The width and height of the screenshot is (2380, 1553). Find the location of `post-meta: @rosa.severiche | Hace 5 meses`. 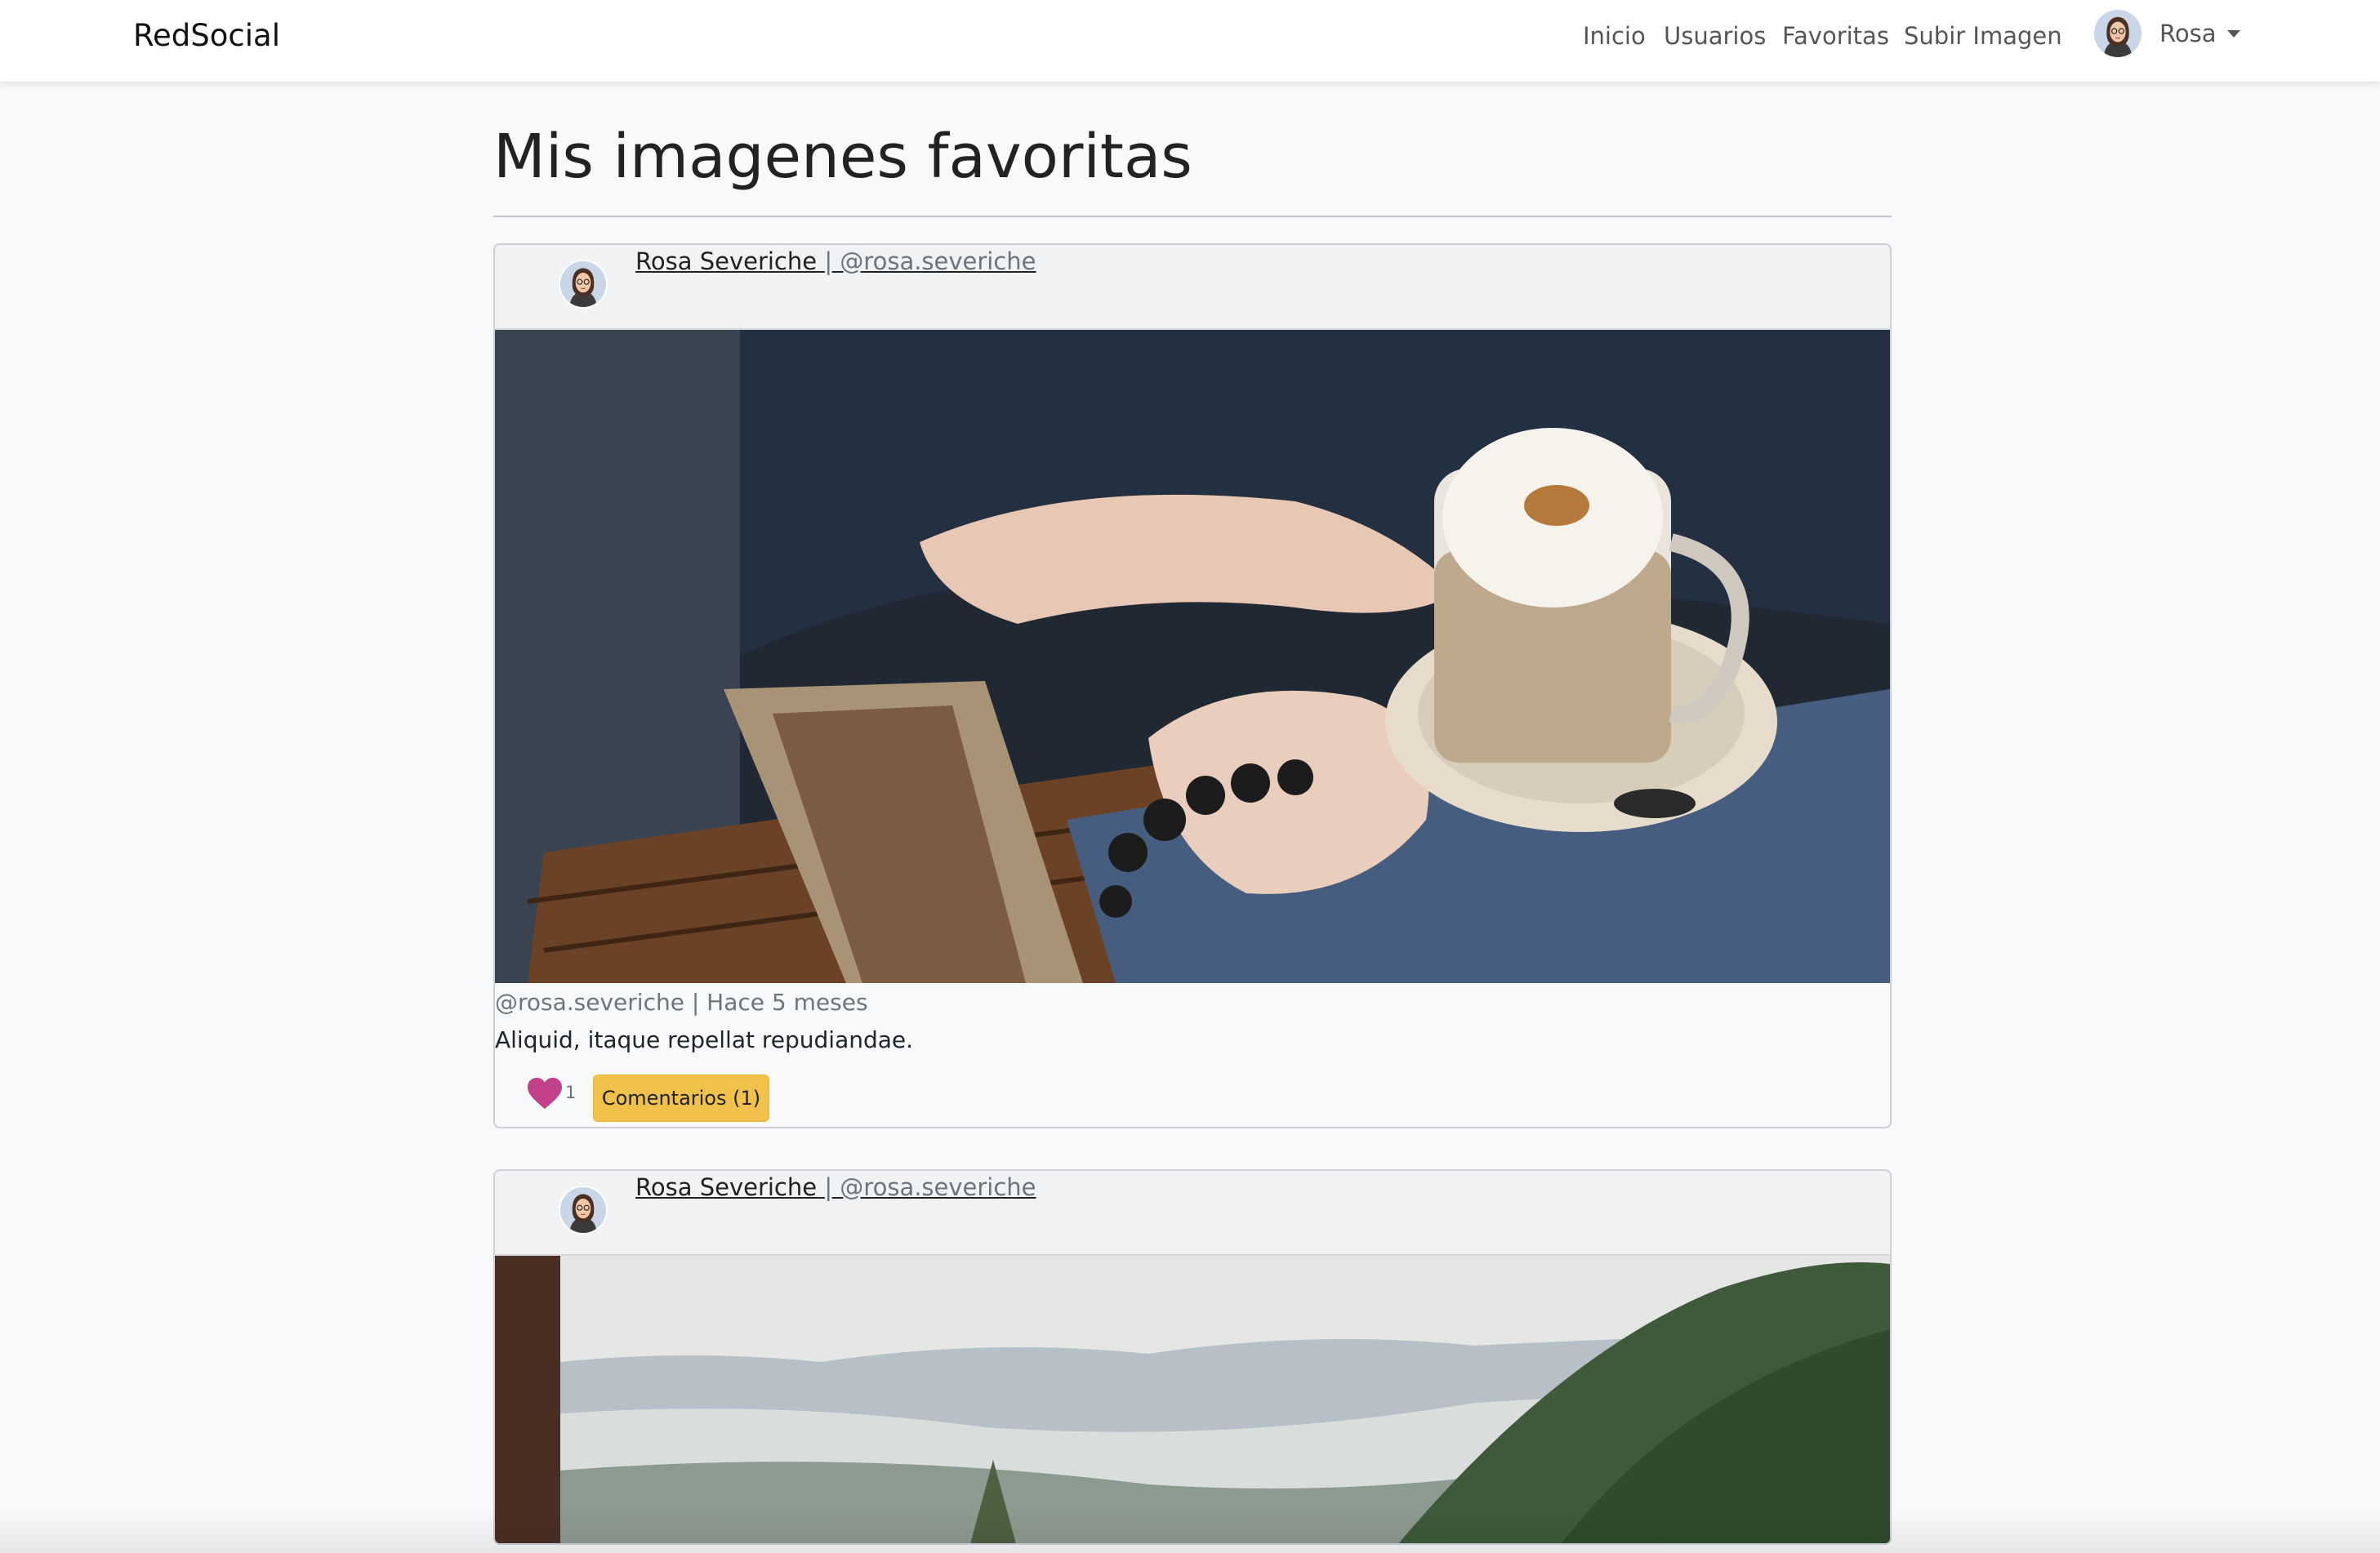

post-meta: @rosa.severiche | Hace 5 meses is located at coordinates (682, 1002).